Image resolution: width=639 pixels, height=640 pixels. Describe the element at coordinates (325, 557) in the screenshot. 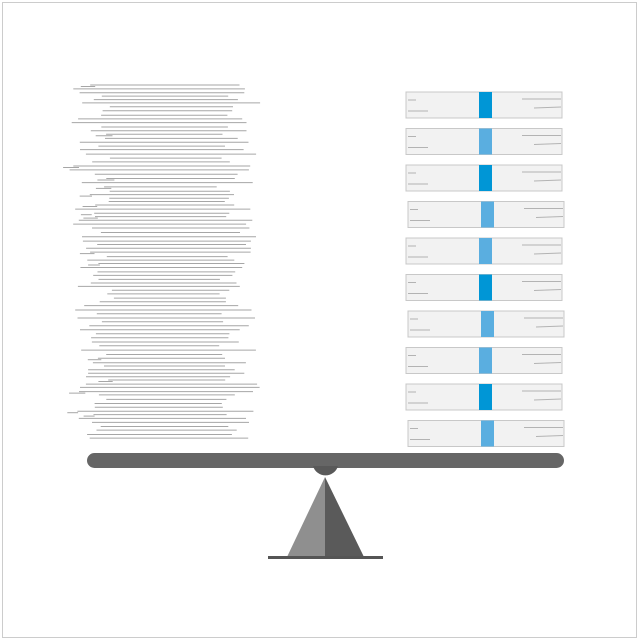

I see `fulcrum-base` at that location.